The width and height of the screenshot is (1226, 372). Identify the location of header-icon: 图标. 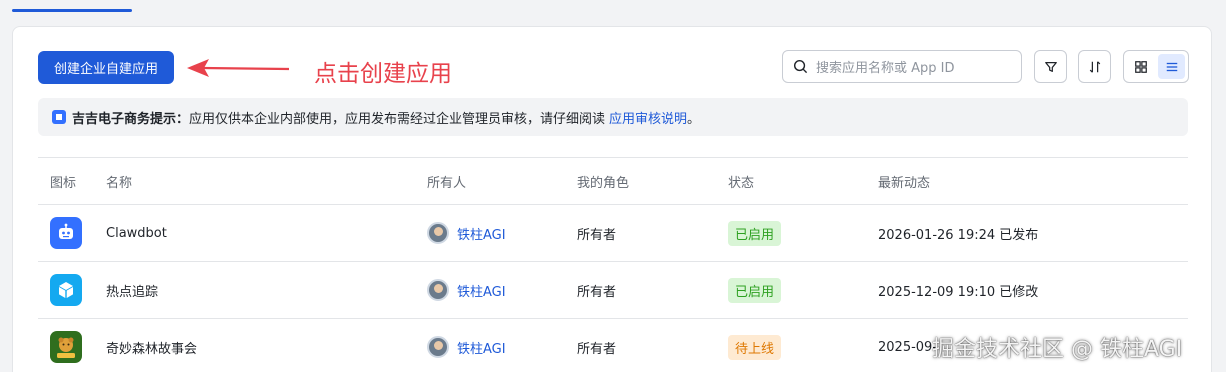
(63, 183).